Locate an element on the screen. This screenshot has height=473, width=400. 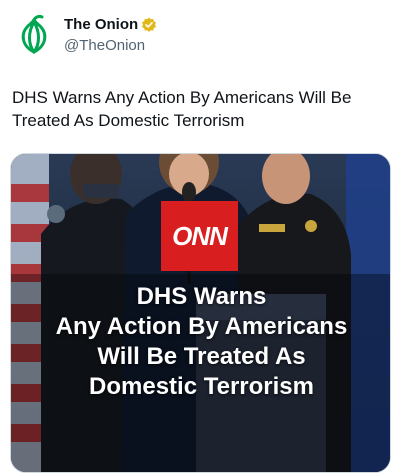
avatar is located at coordinates (34, 36).